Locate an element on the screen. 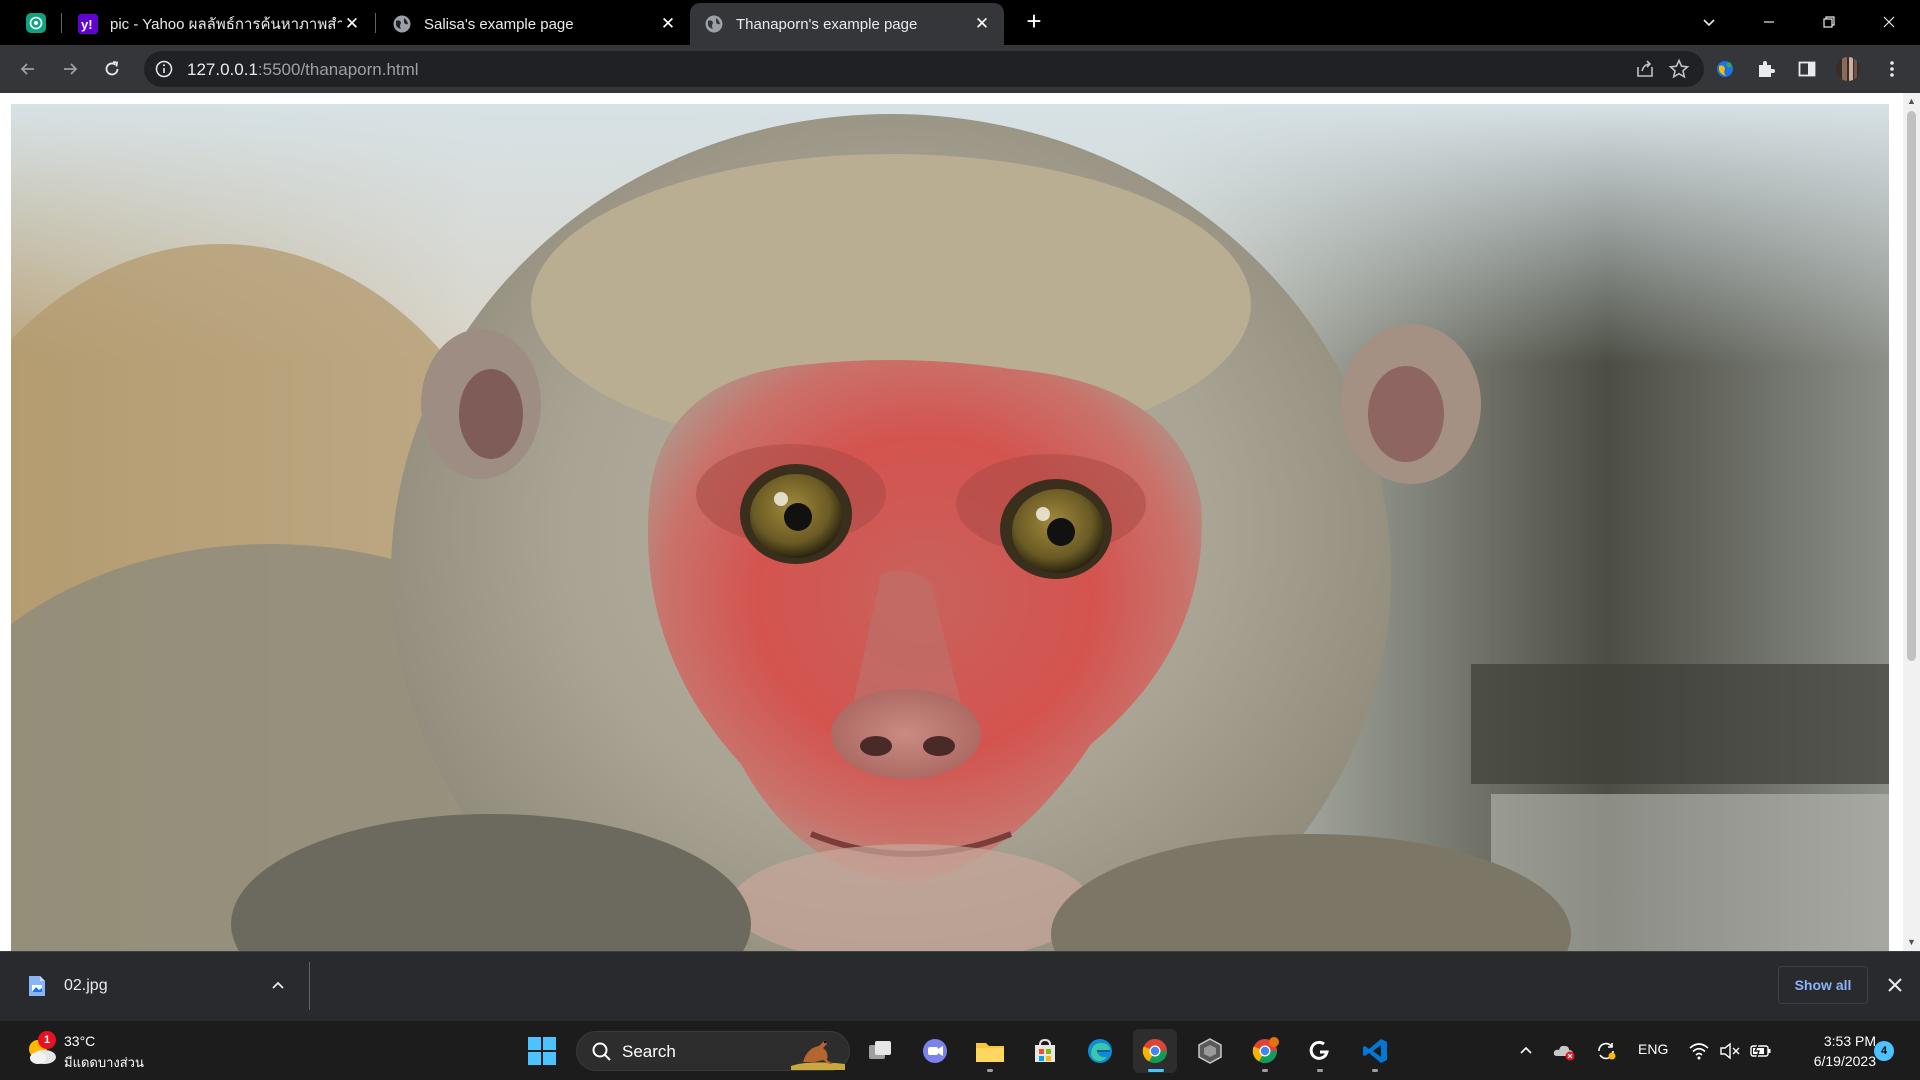  vscode-button is located at coordinates (1375, 1051).